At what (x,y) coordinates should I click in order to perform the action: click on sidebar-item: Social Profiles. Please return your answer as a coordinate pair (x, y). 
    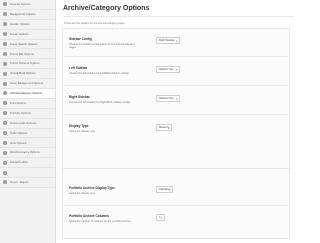
    Looking at the image, I should click on (27, 163).